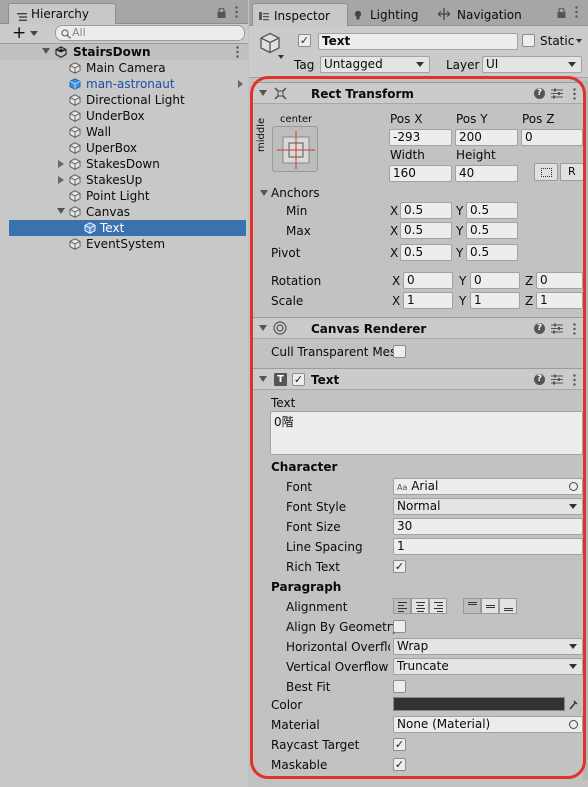  What do you see at coordinates (420, 328) in the screenshot?
I see `canvas-renderer-header: Canvas Renderer ?` at bounding box center [420, 328].